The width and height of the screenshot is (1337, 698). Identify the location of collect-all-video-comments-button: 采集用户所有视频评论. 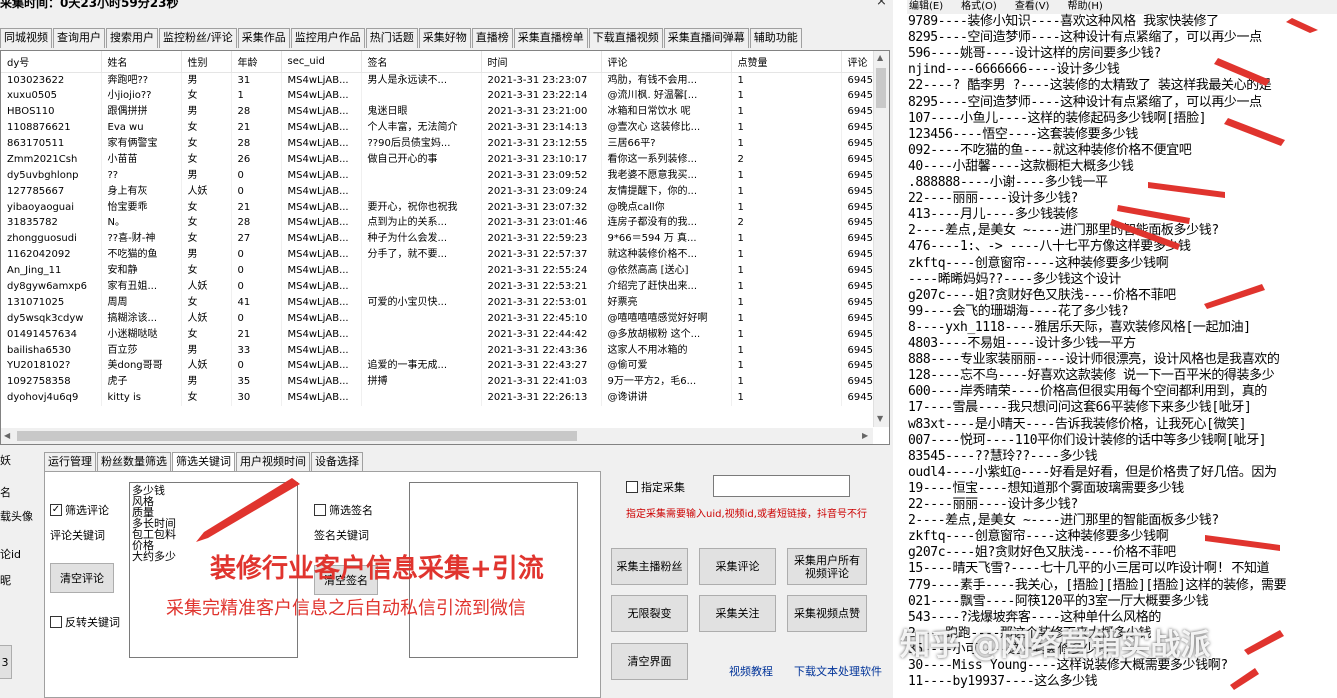
(827, 566).